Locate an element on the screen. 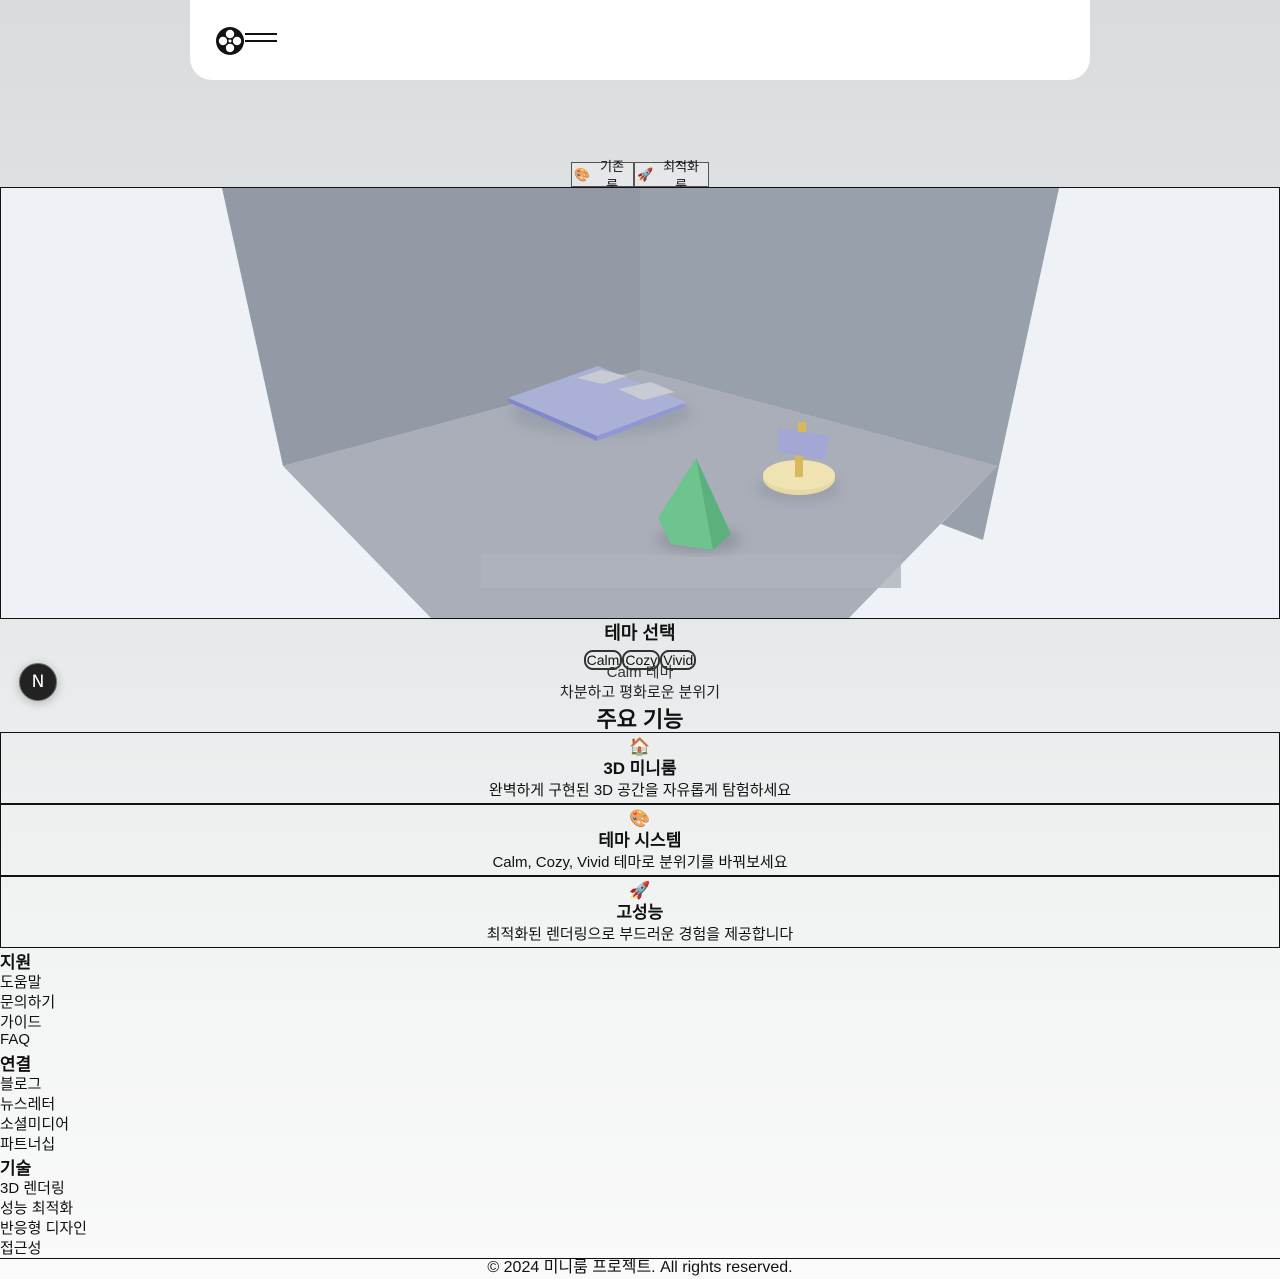  theme-section-title: 테마 선택 is located at coordinates (640, 633).